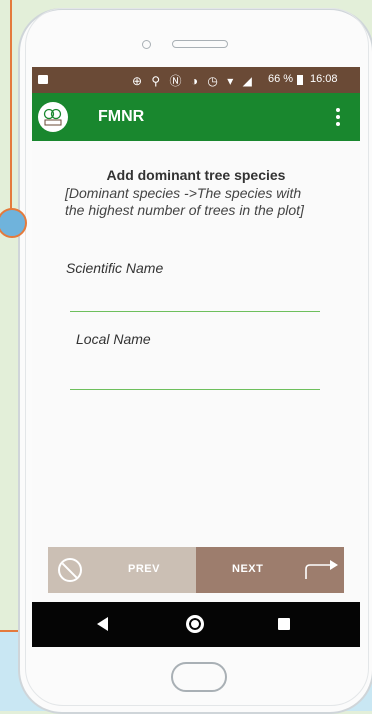 The image size is (372, 714). What do you see at coordinates (200, 44) in the screenshot?
I see `earpiece-speaker` at bounding box center [200, 44].